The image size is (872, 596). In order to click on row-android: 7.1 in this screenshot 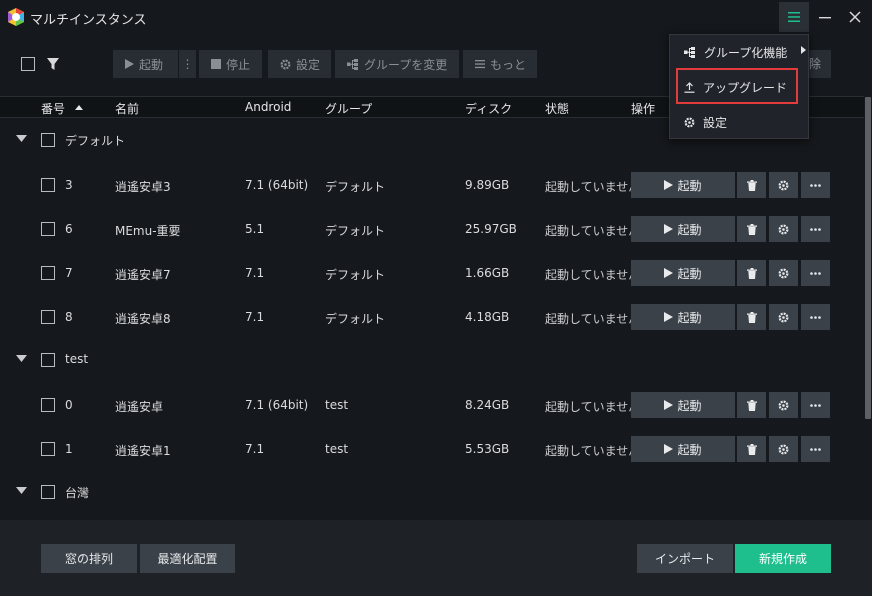, I will do `click(255, 449)`.